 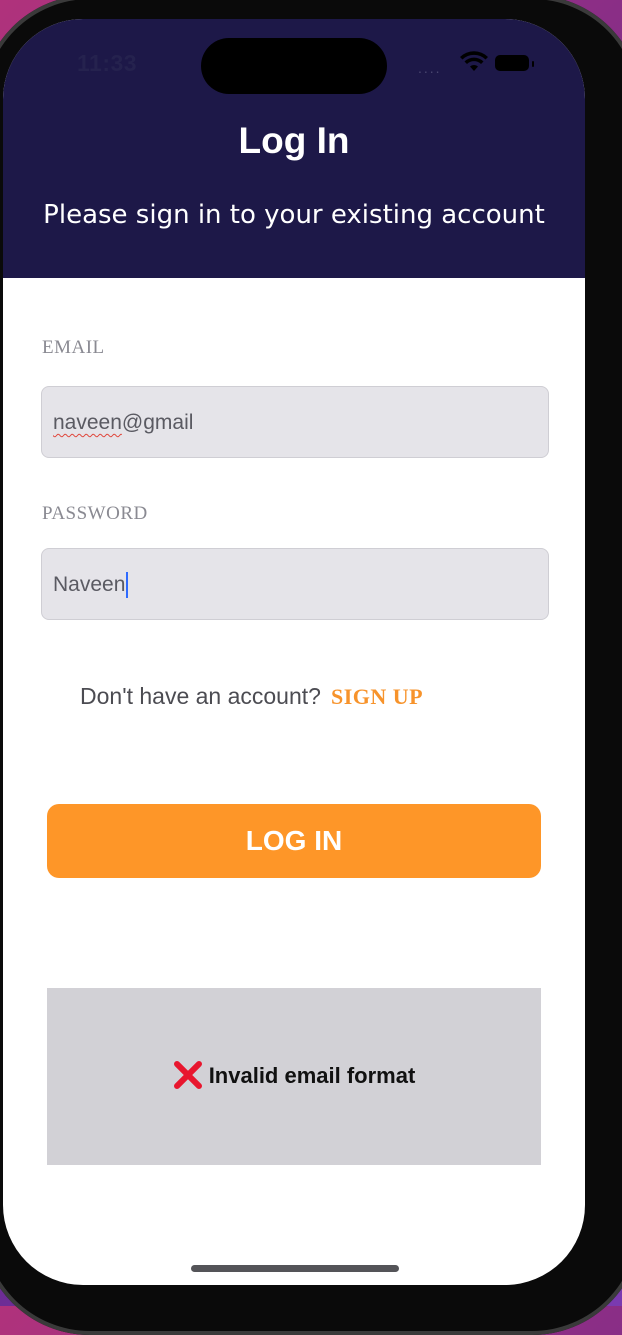 I want to click on email-label: EMAIL, so click(x=73, y=347).